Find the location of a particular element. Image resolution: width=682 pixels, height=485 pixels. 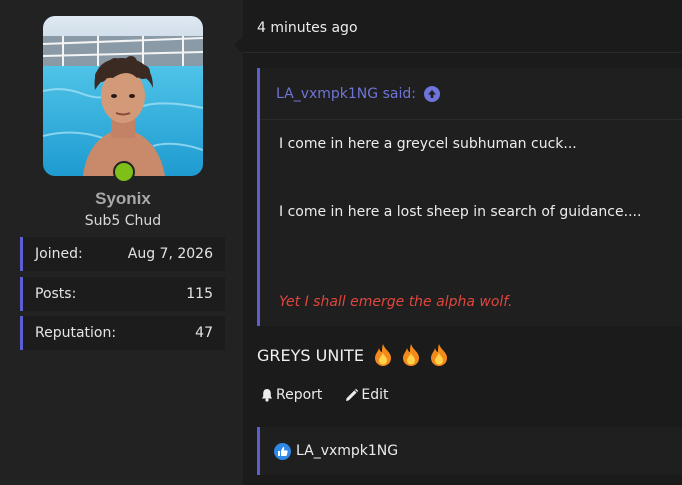

like-icon is located at coordinates (282, 451).